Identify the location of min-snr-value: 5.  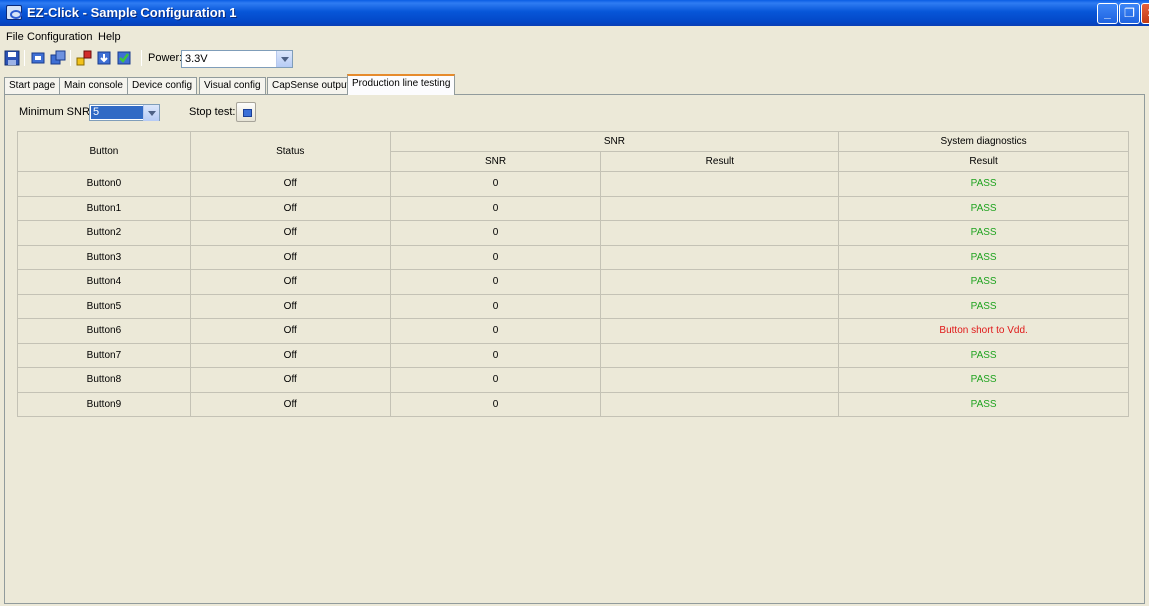
(117, 112).